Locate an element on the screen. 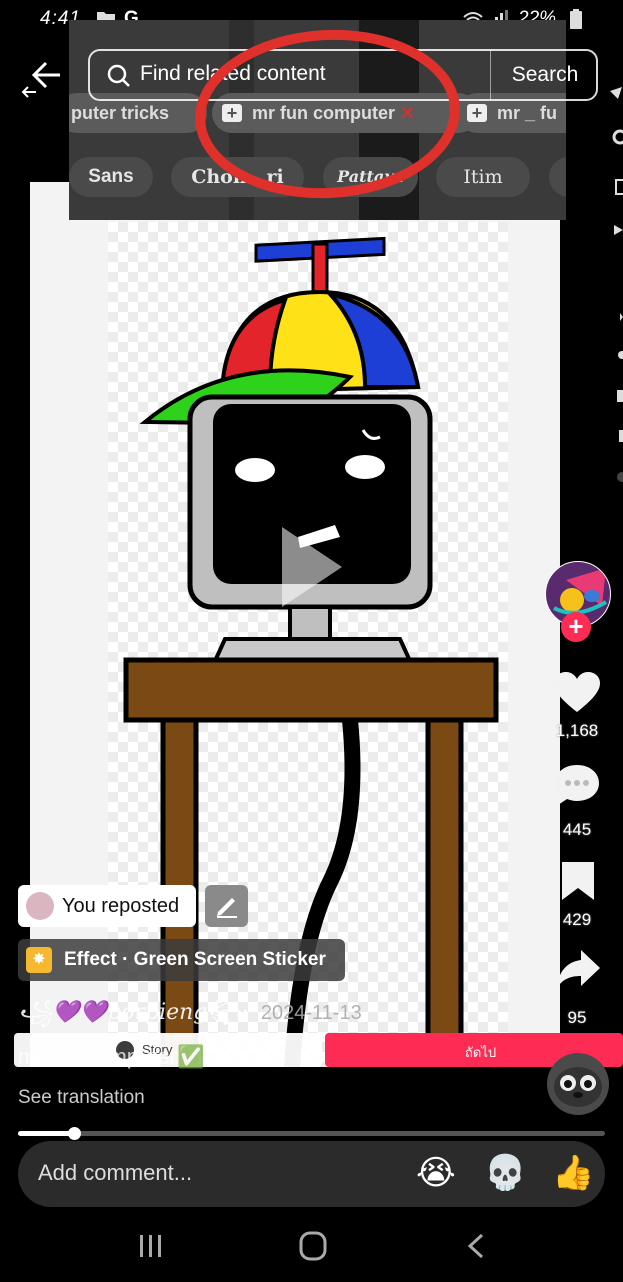 This screenshot has height=1282, width=623. plus-icon: + is located at coordinates (477, 113).